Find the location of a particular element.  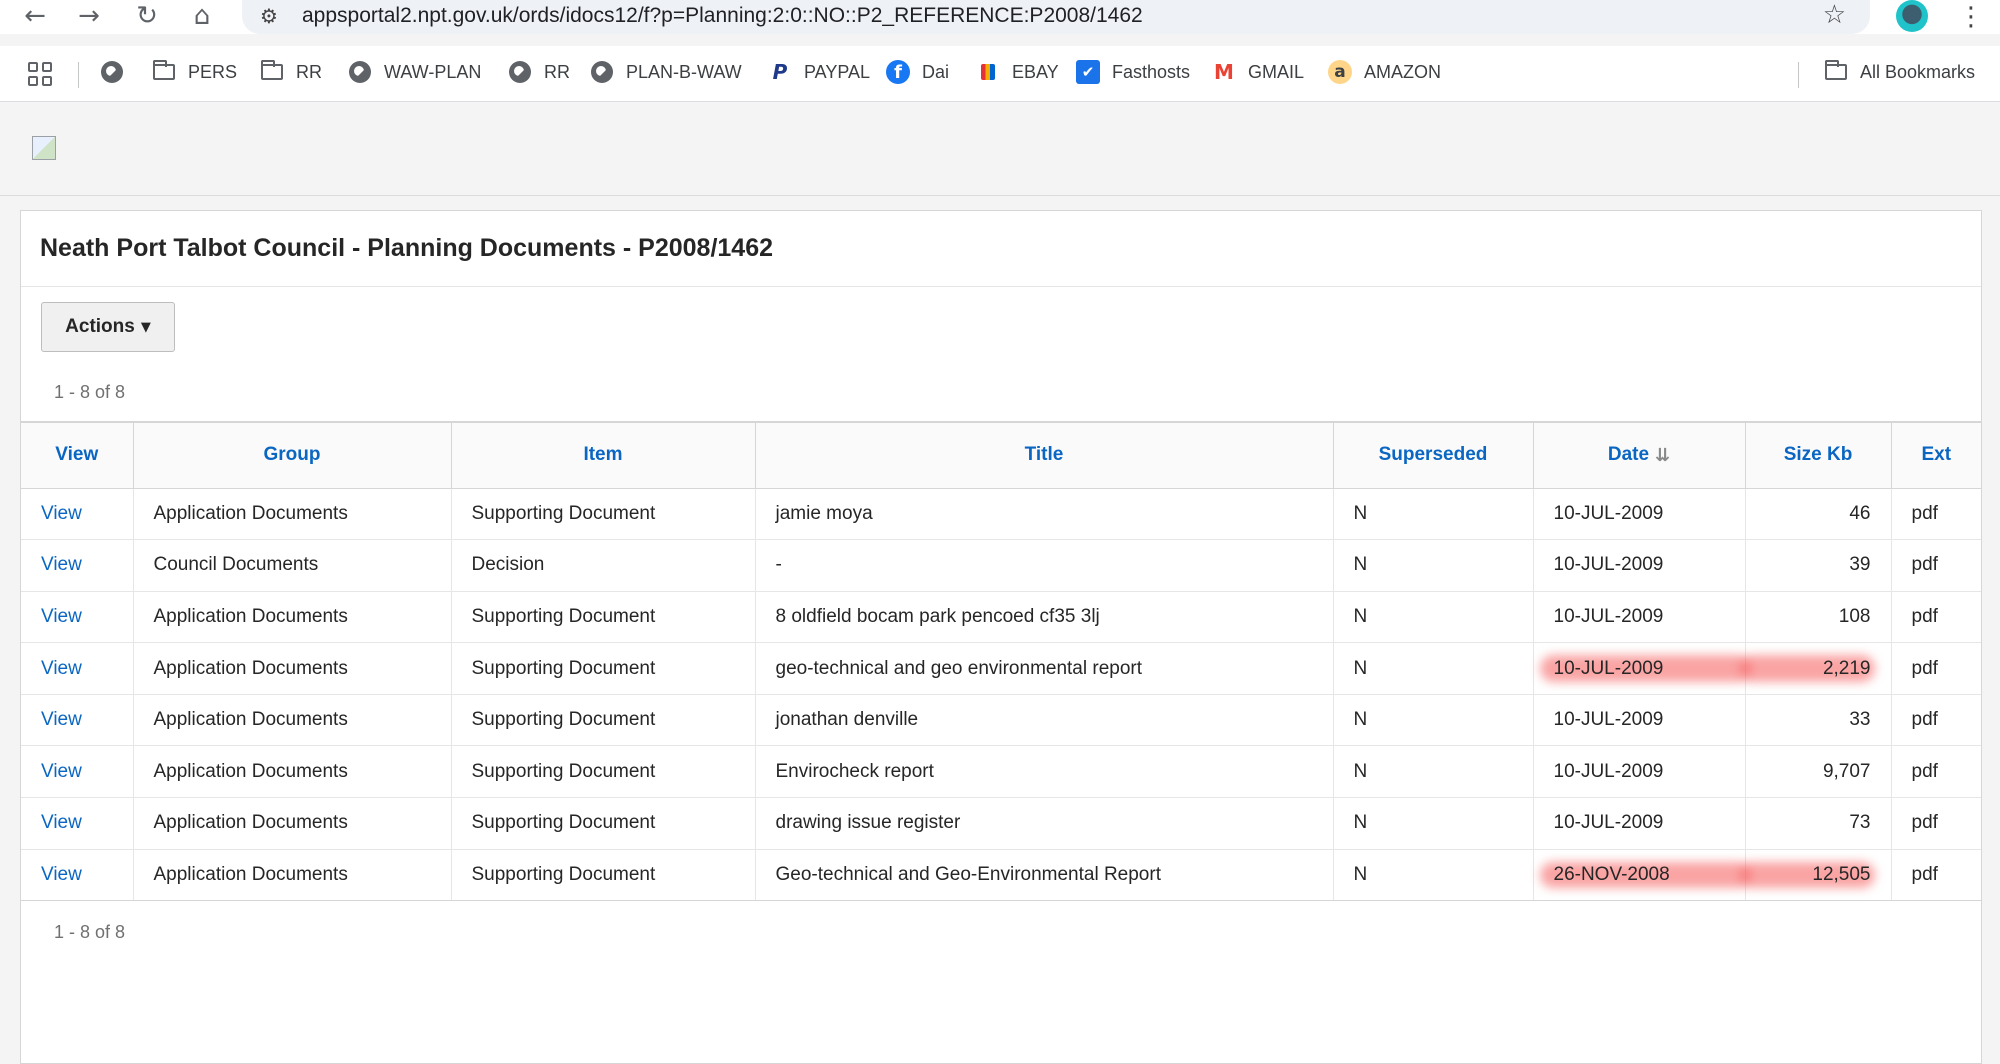

bookmark-label: GMAIL is located at coordinates (1276, 71).